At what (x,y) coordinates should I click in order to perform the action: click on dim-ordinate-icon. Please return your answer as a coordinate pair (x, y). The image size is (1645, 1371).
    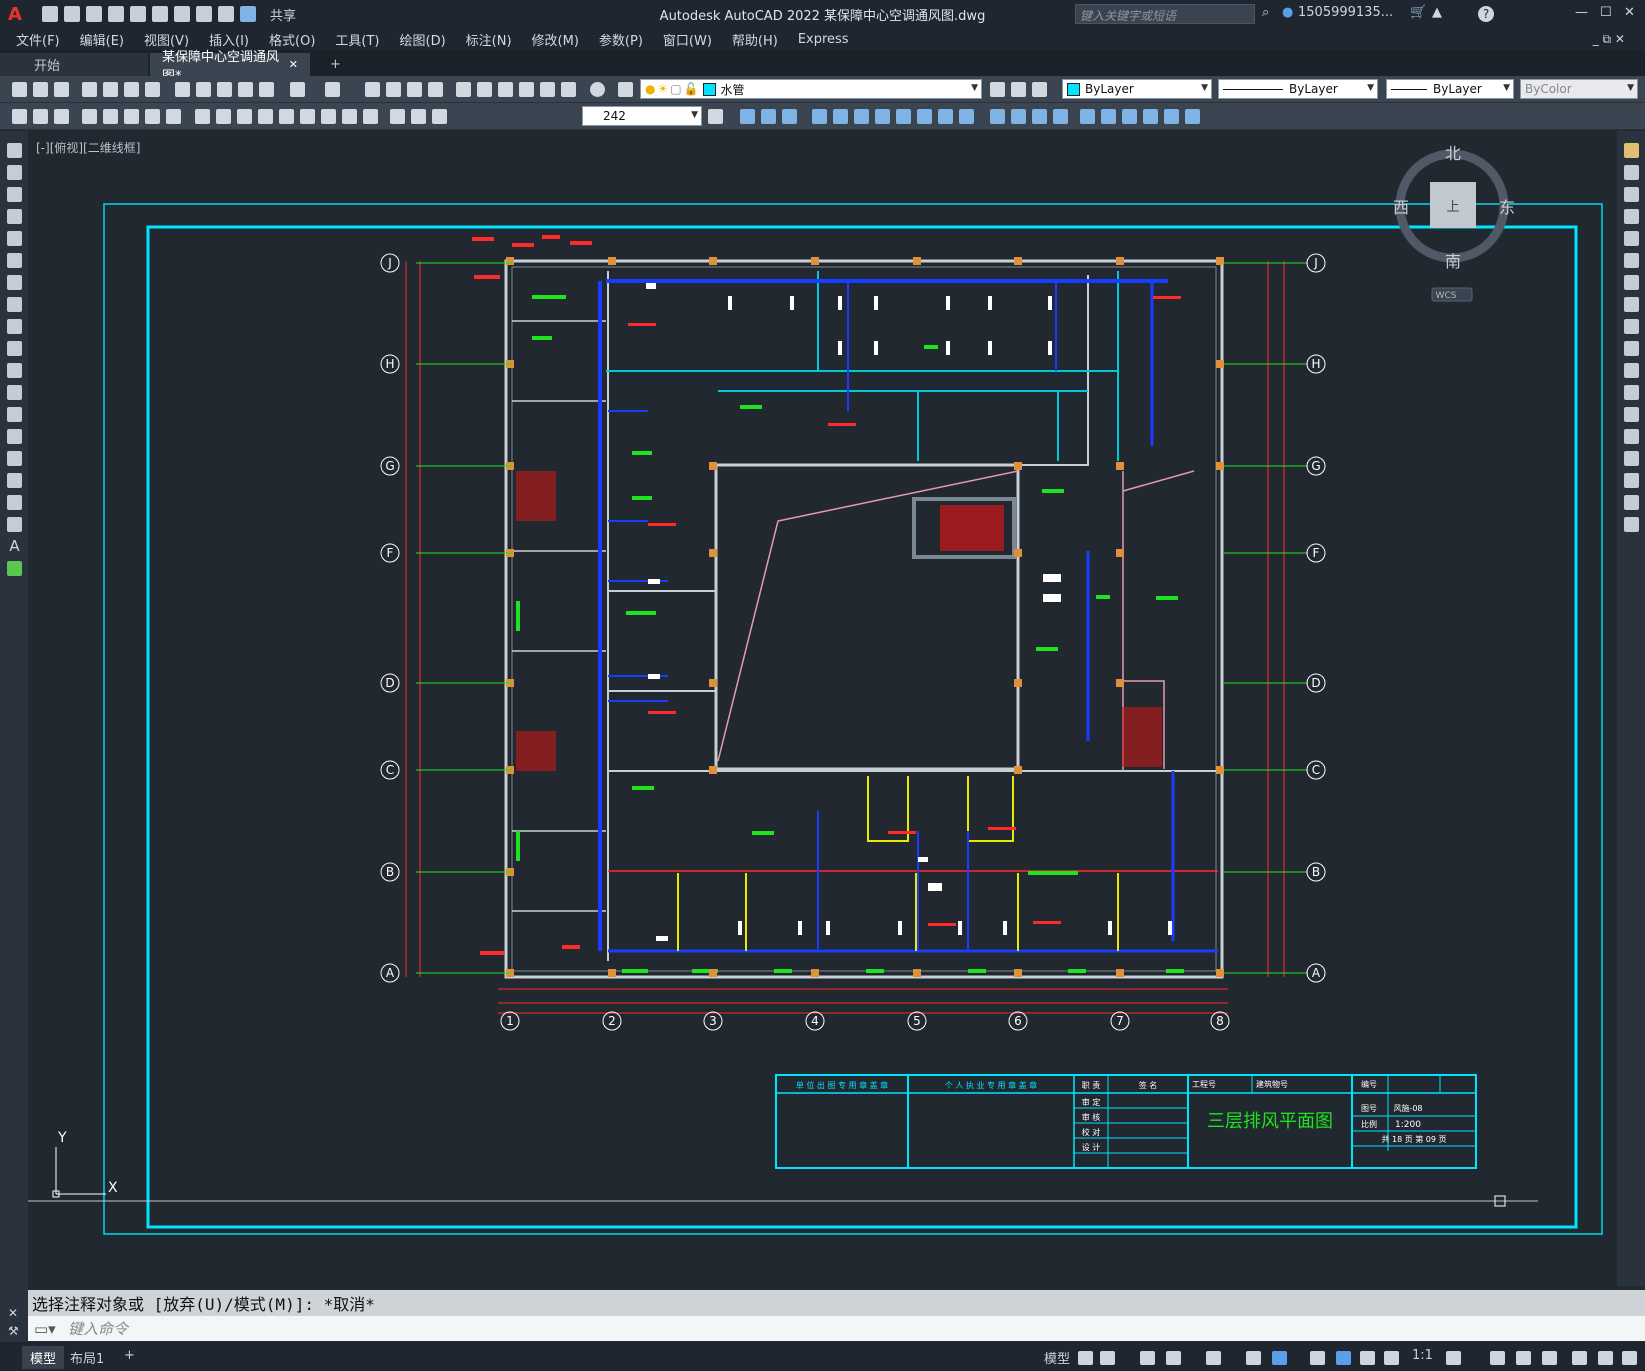
    Looking at the image, I should click on (89, 116).